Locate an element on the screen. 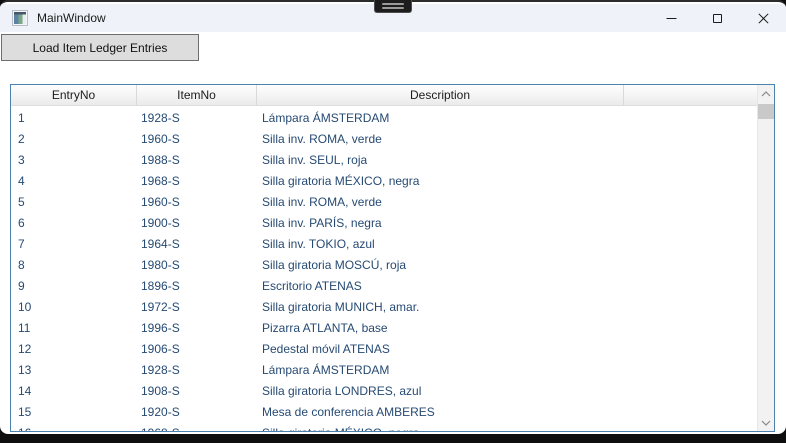 This screenshot has height=443, width=786. table-row: 7 1964-S Silla inv. TOKIO, azul is located at coordinates (384, 243).